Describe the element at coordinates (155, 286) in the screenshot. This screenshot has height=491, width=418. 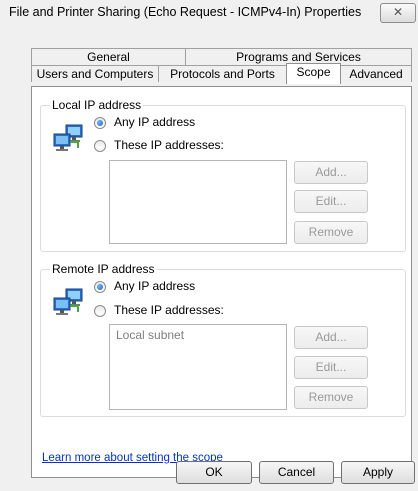
I see `remote-any-ip-label: Any IP address` at that location.